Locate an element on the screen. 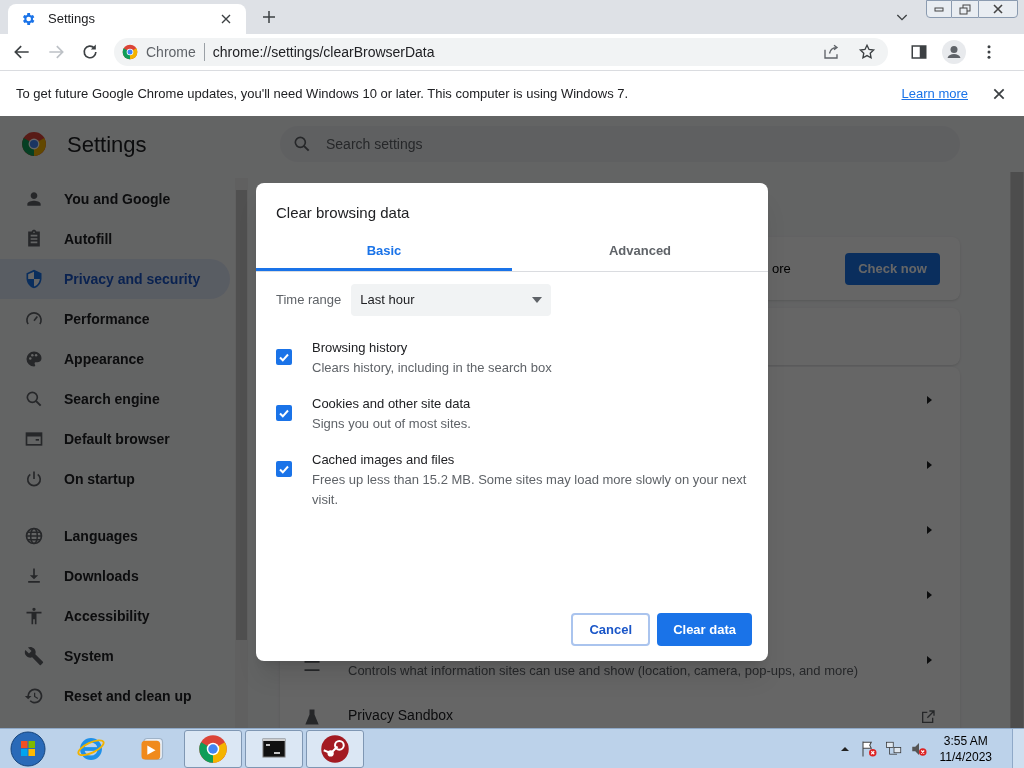  dialog-title: Clear browsing data is located at coordinates (343, 213).